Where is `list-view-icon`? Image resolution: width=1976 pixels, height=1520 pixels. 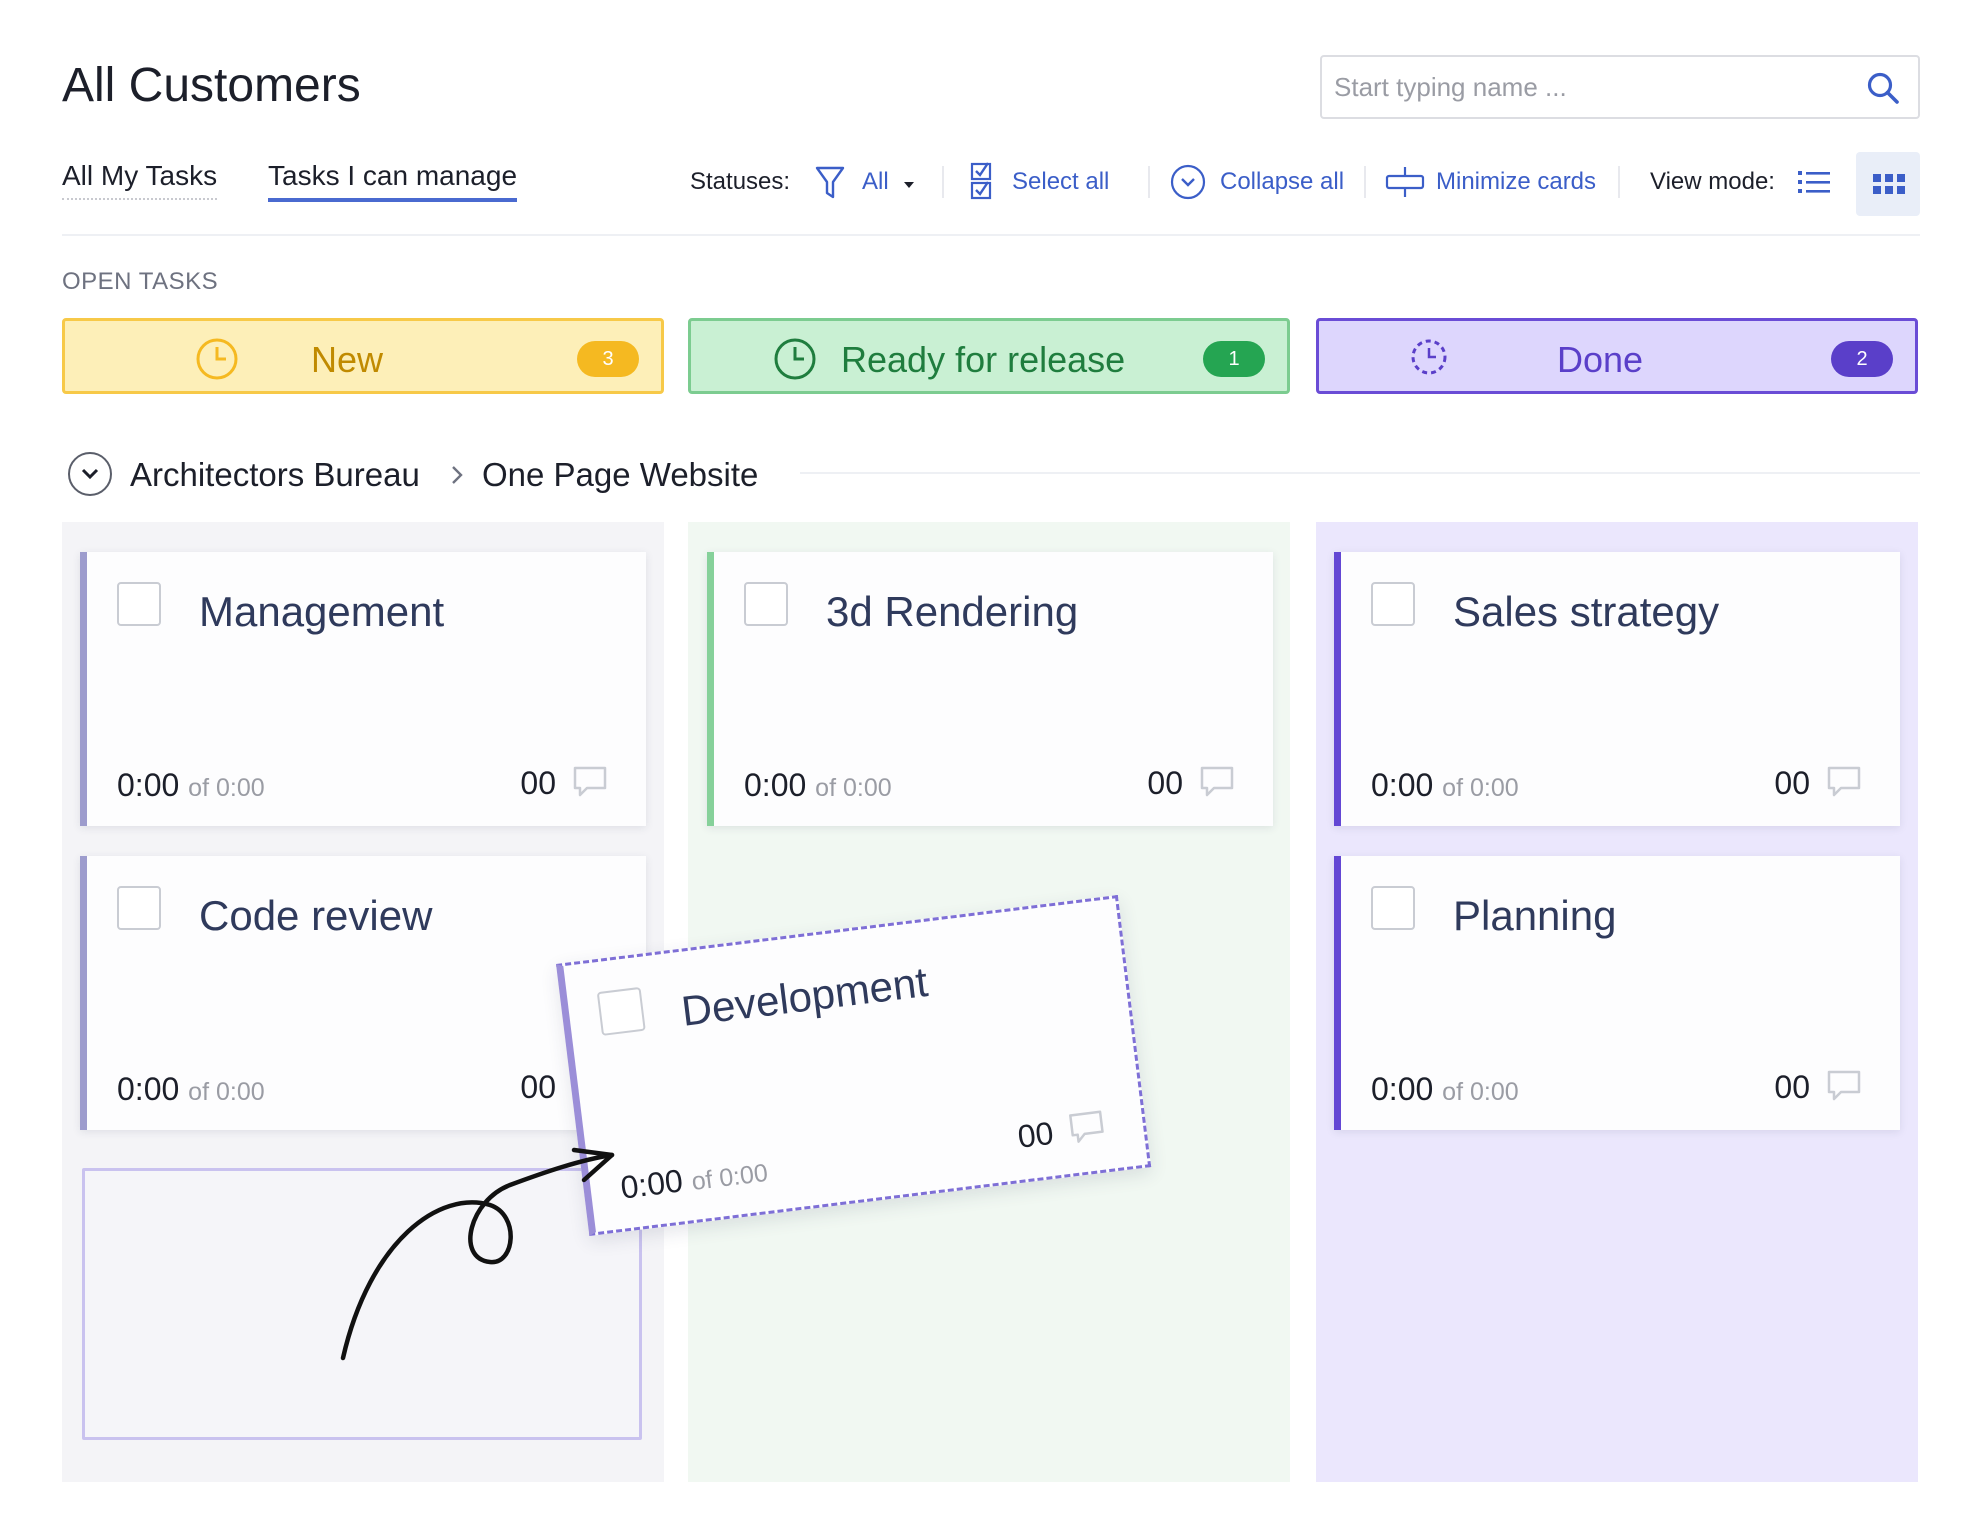
list-view-icon is located at coordinates (1814, 182).